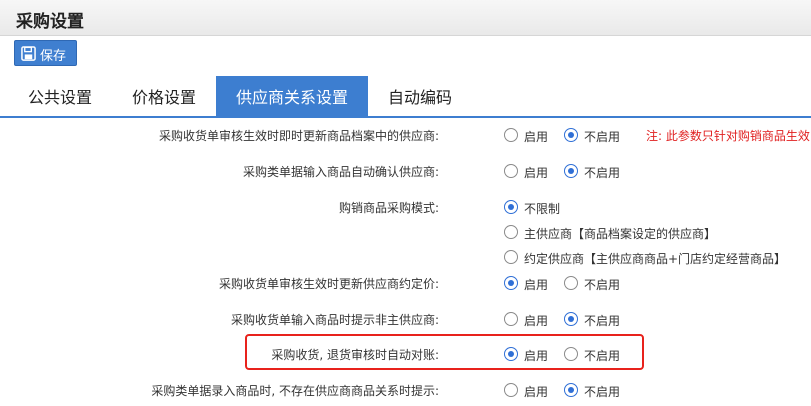 The width and height of the screenshot is (811, 406). Describe the element at coordinates (53, 55) in the screenshot. I see `save-button-label: 保存` at that location.